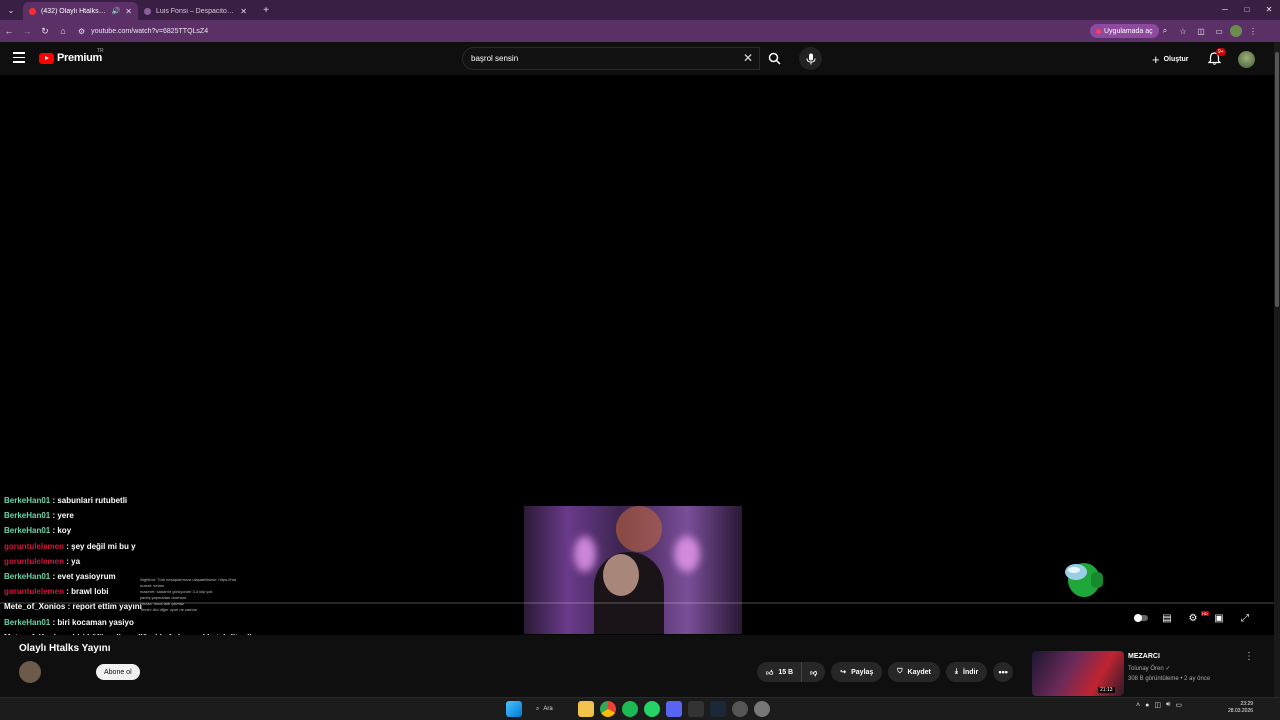 The image size is (1280, 720). I want to click on home-icon: ⌂, so click(63, 31).